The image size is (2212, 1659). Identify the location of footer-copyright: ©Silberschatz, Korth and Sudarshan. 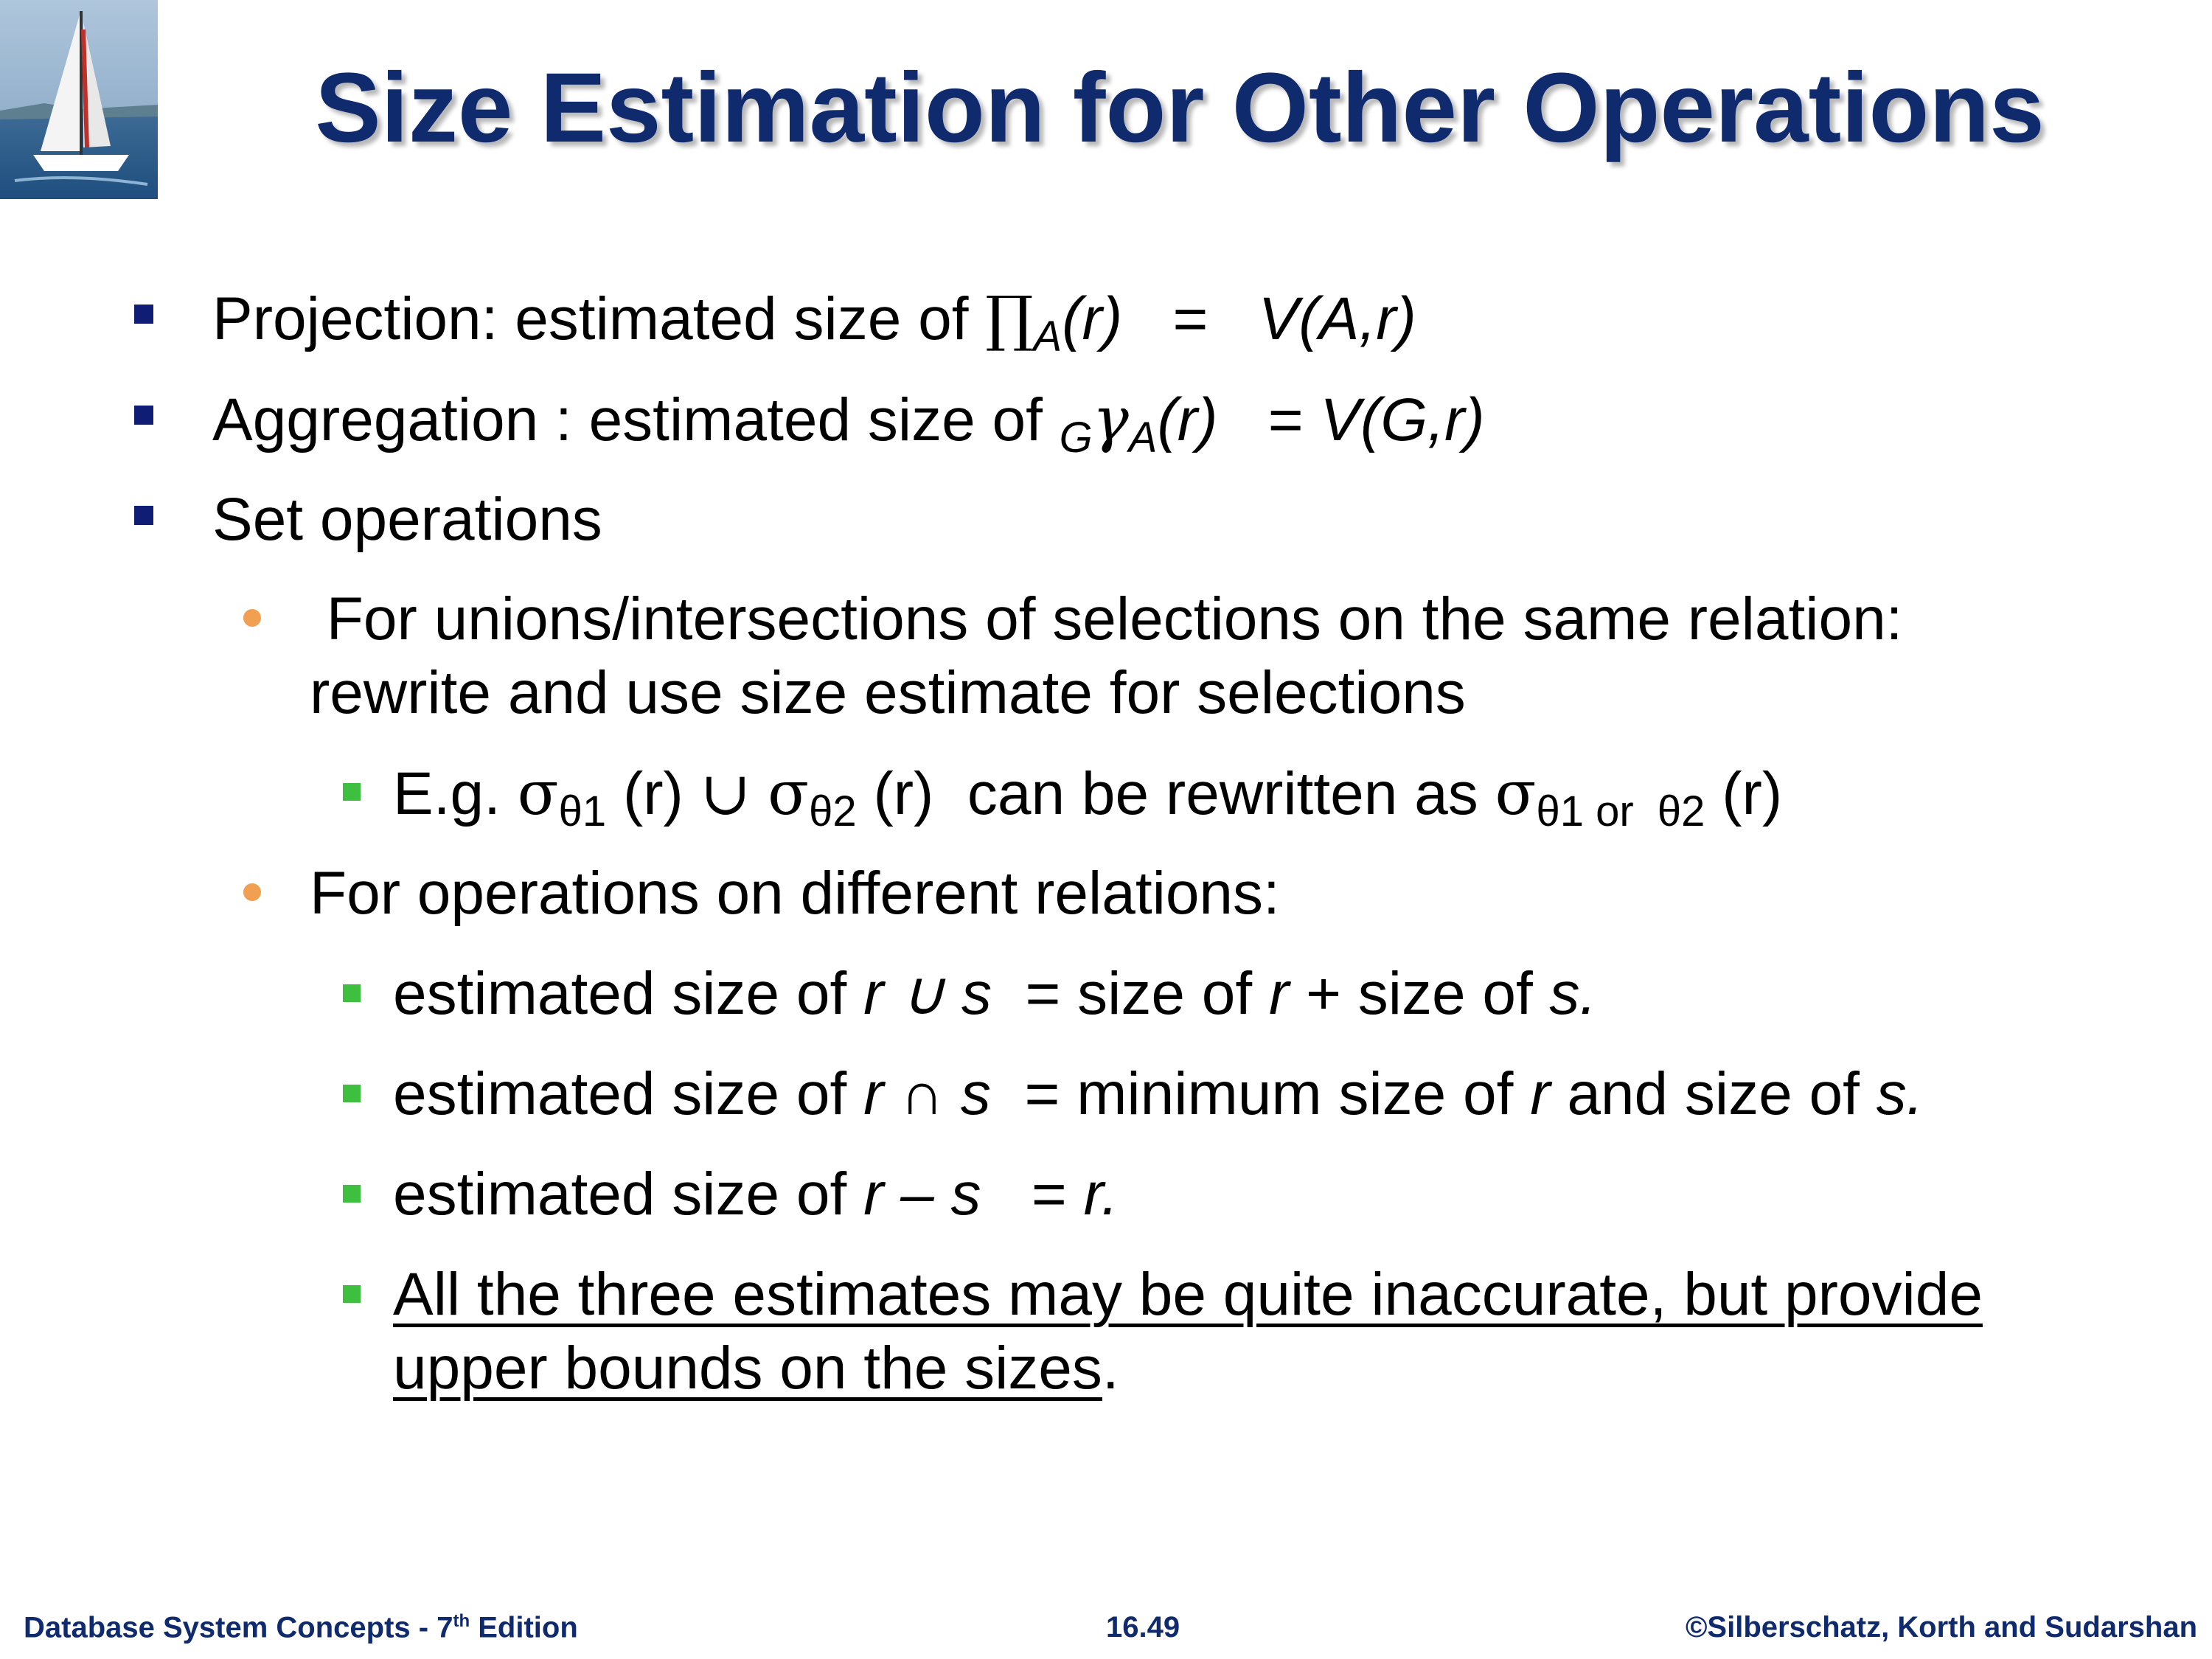
(1941, 1627).